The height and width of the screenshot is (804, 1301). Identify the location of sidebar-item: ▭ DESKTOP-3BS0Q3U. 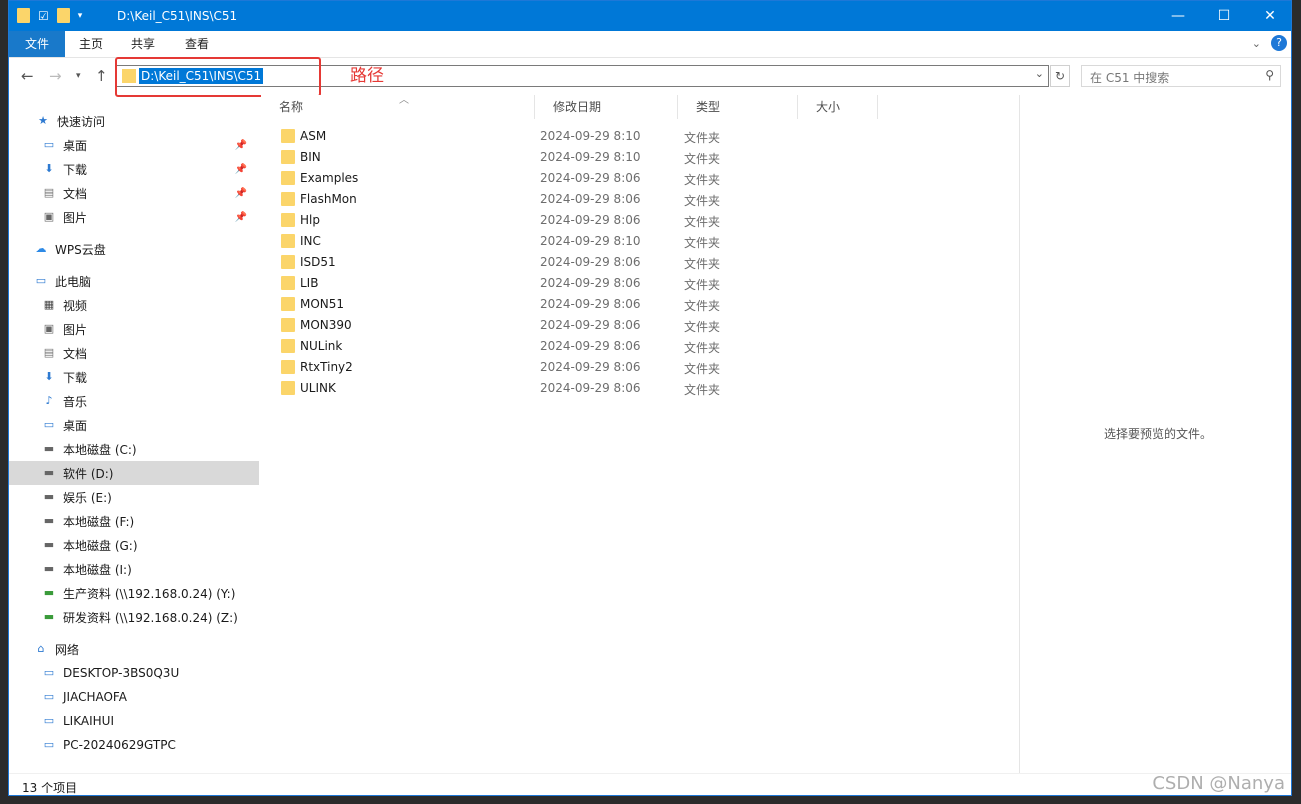
(134, 673).